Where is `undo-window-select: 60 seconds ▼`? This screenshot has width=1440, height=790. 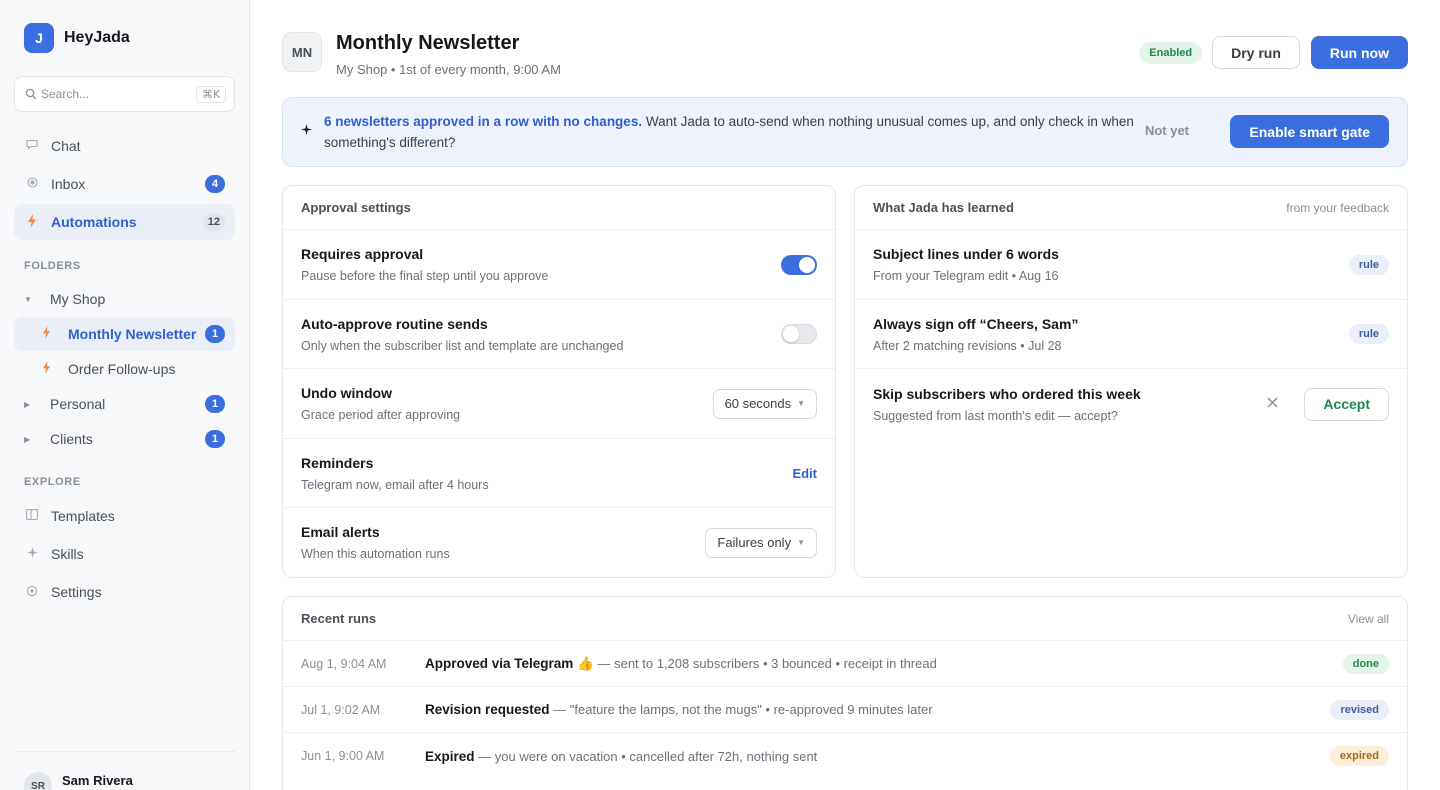 undo-window-select: 60 seconds ▼ is located at coordinates (764, 403).